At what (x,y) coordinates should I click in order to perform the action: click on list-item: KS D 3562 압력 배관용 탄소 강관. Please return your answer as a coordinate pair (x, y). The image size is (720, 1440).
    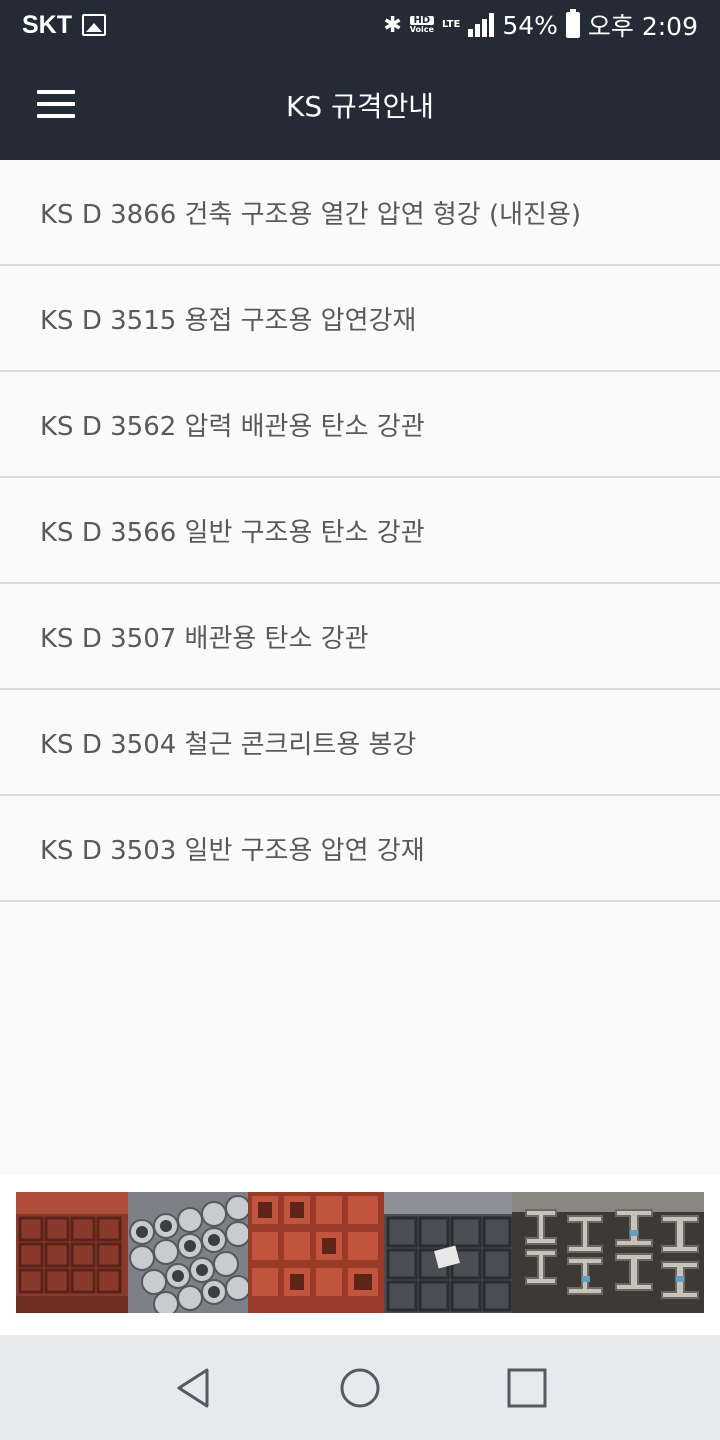
    Looking at the image, I should click on (360, 425).